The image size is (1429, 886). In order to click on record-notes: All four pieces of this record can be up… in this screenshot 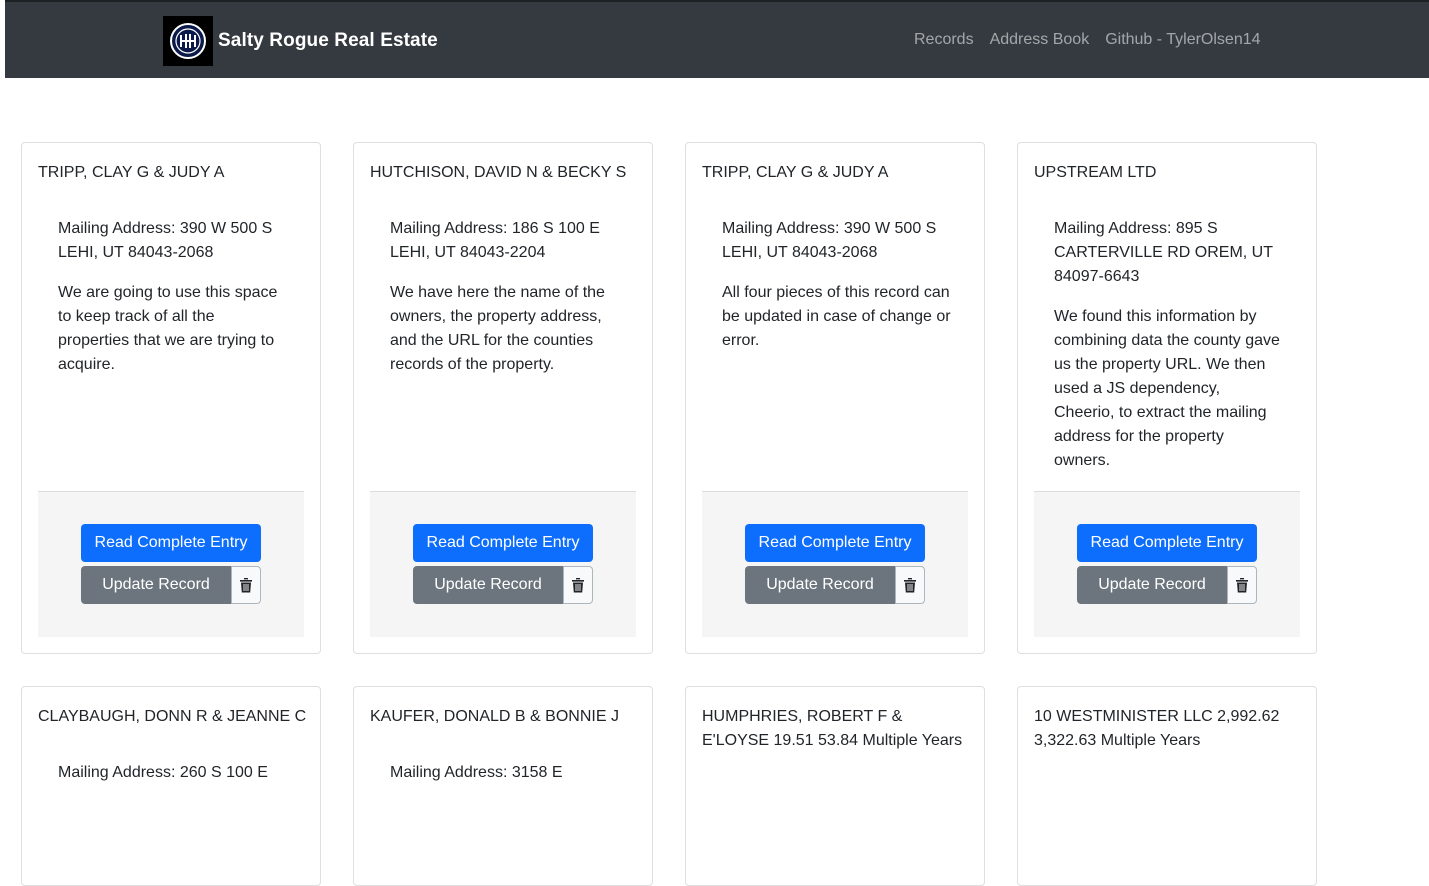, I will do `click(836, 316)`.